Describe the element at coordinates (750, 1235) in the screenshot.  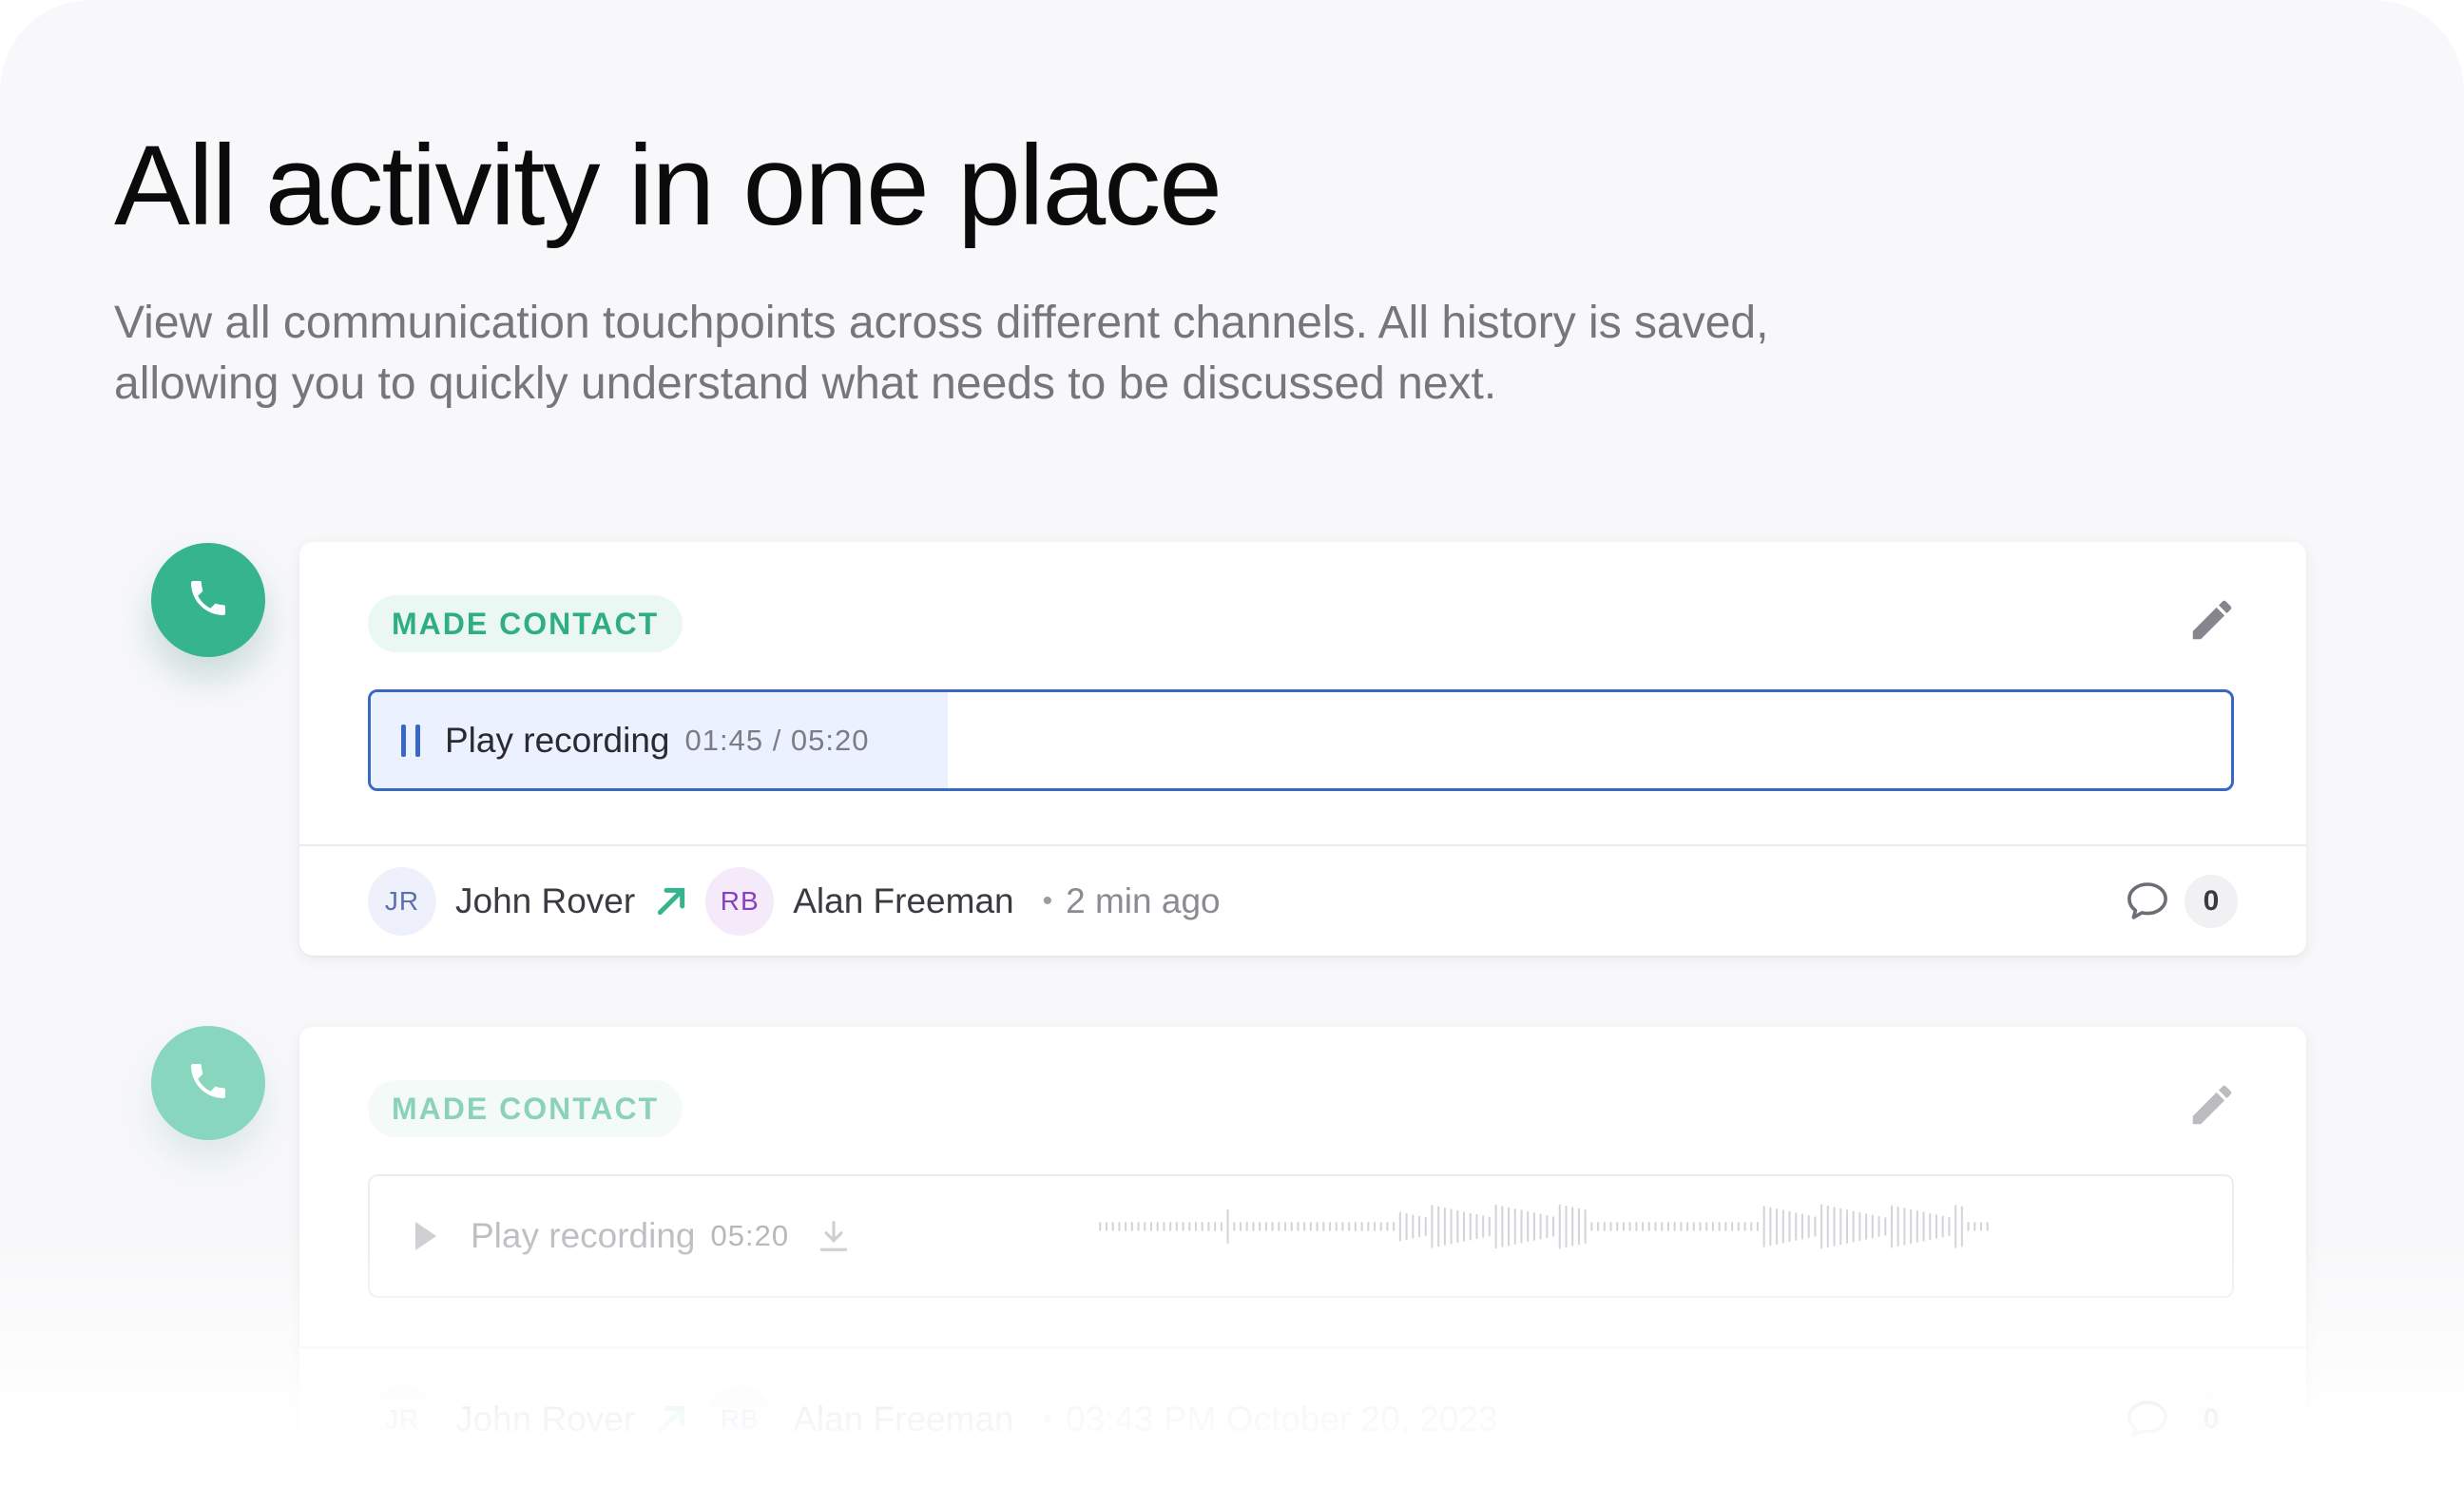
I see `recording-time: 05:20` at that location.